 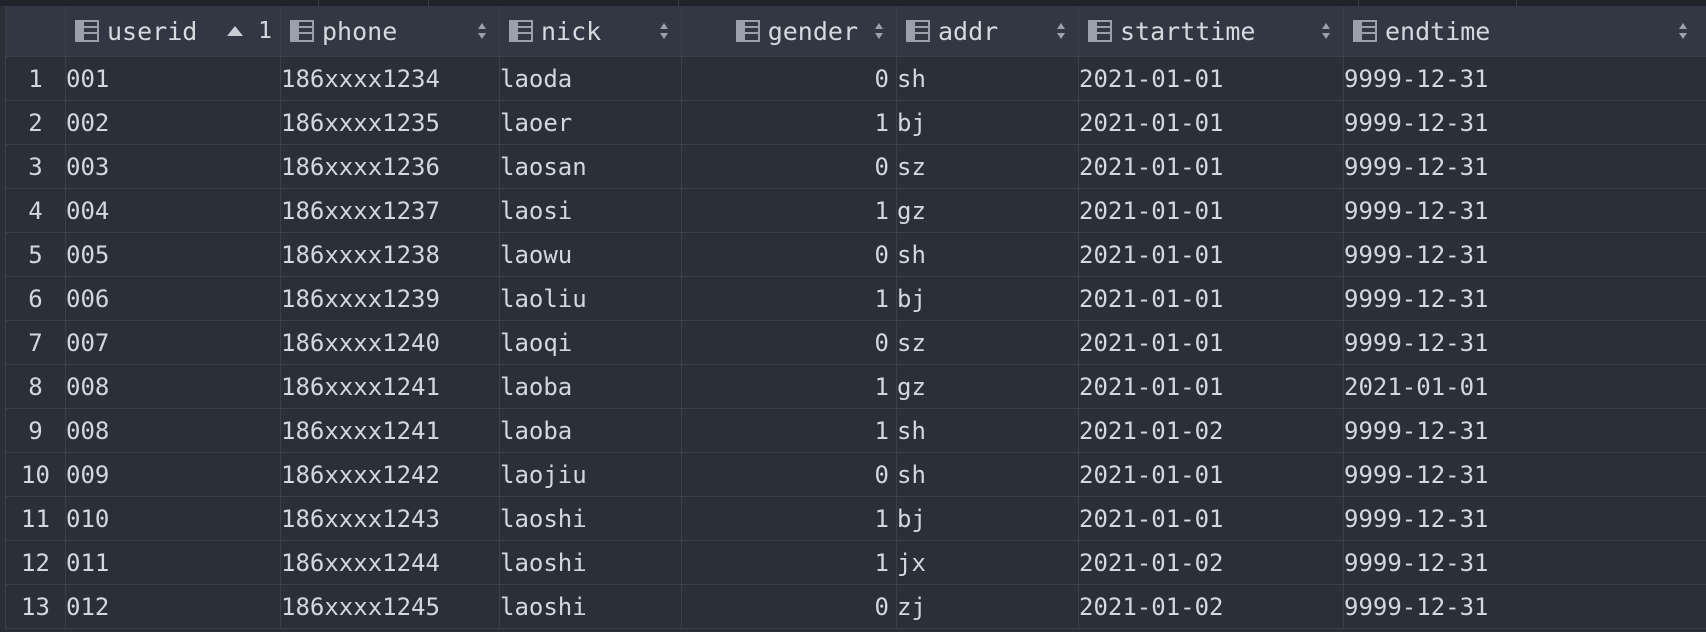 What do you see at coordinates (35, 342) in the screenshot?
I see `row-number: 7` at bounding box center [35, 342].